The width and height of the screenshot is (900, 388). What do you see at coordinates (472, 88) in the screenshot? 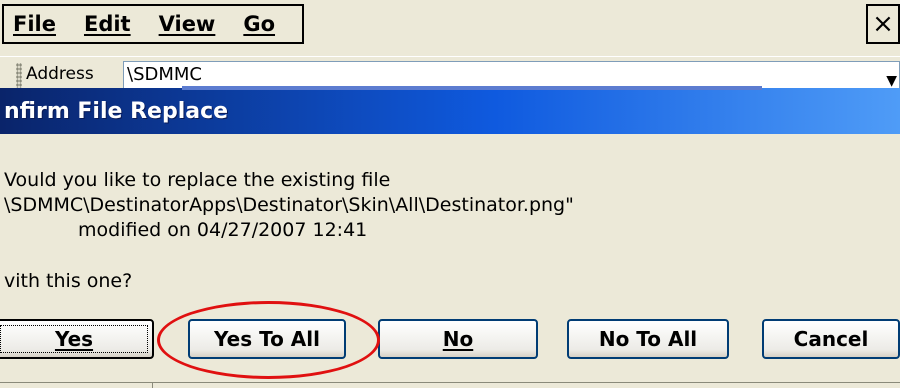
I see `title-bar-overlap` at bounding box center [472, 88].